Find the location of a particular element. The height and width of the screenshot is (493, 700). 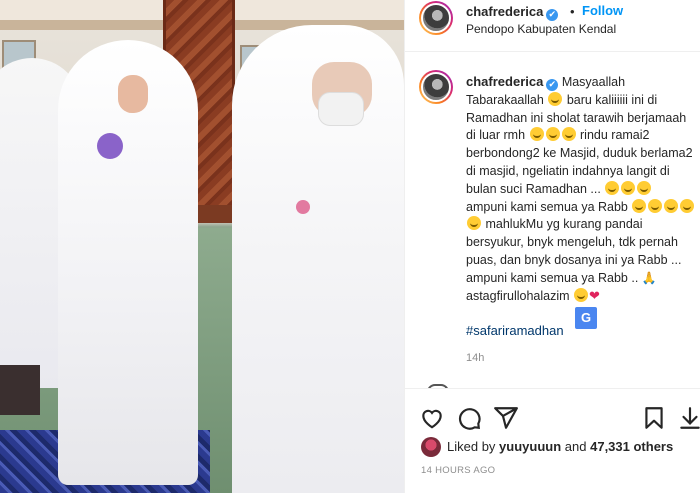

location-link: Pendopo Kabupaten Kendal is located at coordinates (541, 29).